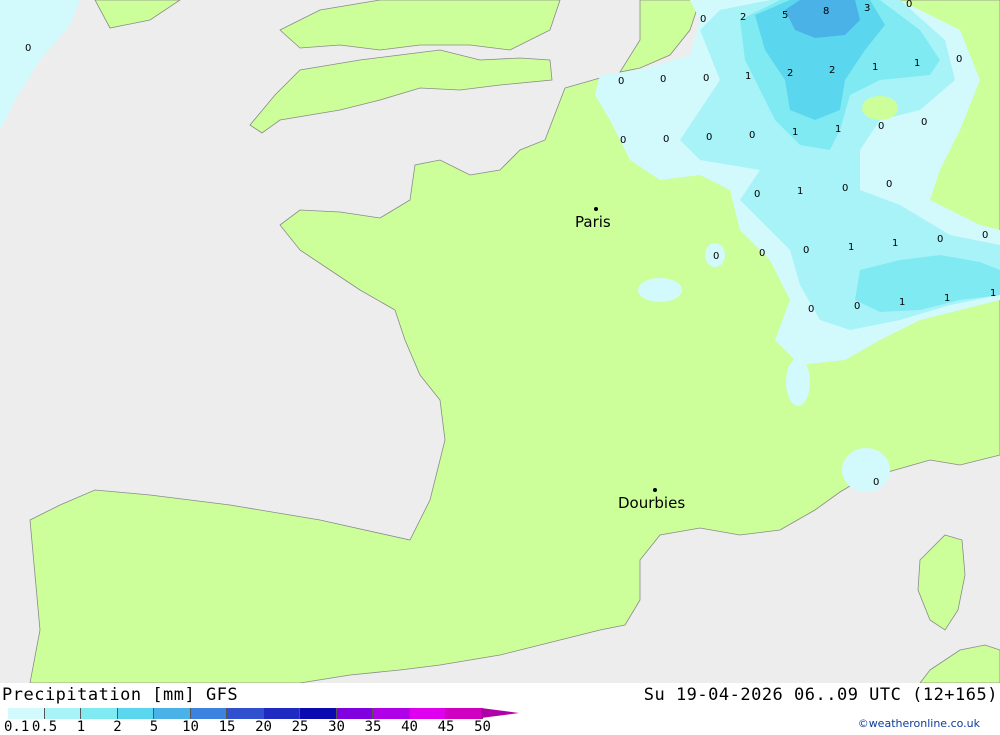 This screenshot has width=1000, height=735. I want to click on precip-value: 3, so click(867, 8).